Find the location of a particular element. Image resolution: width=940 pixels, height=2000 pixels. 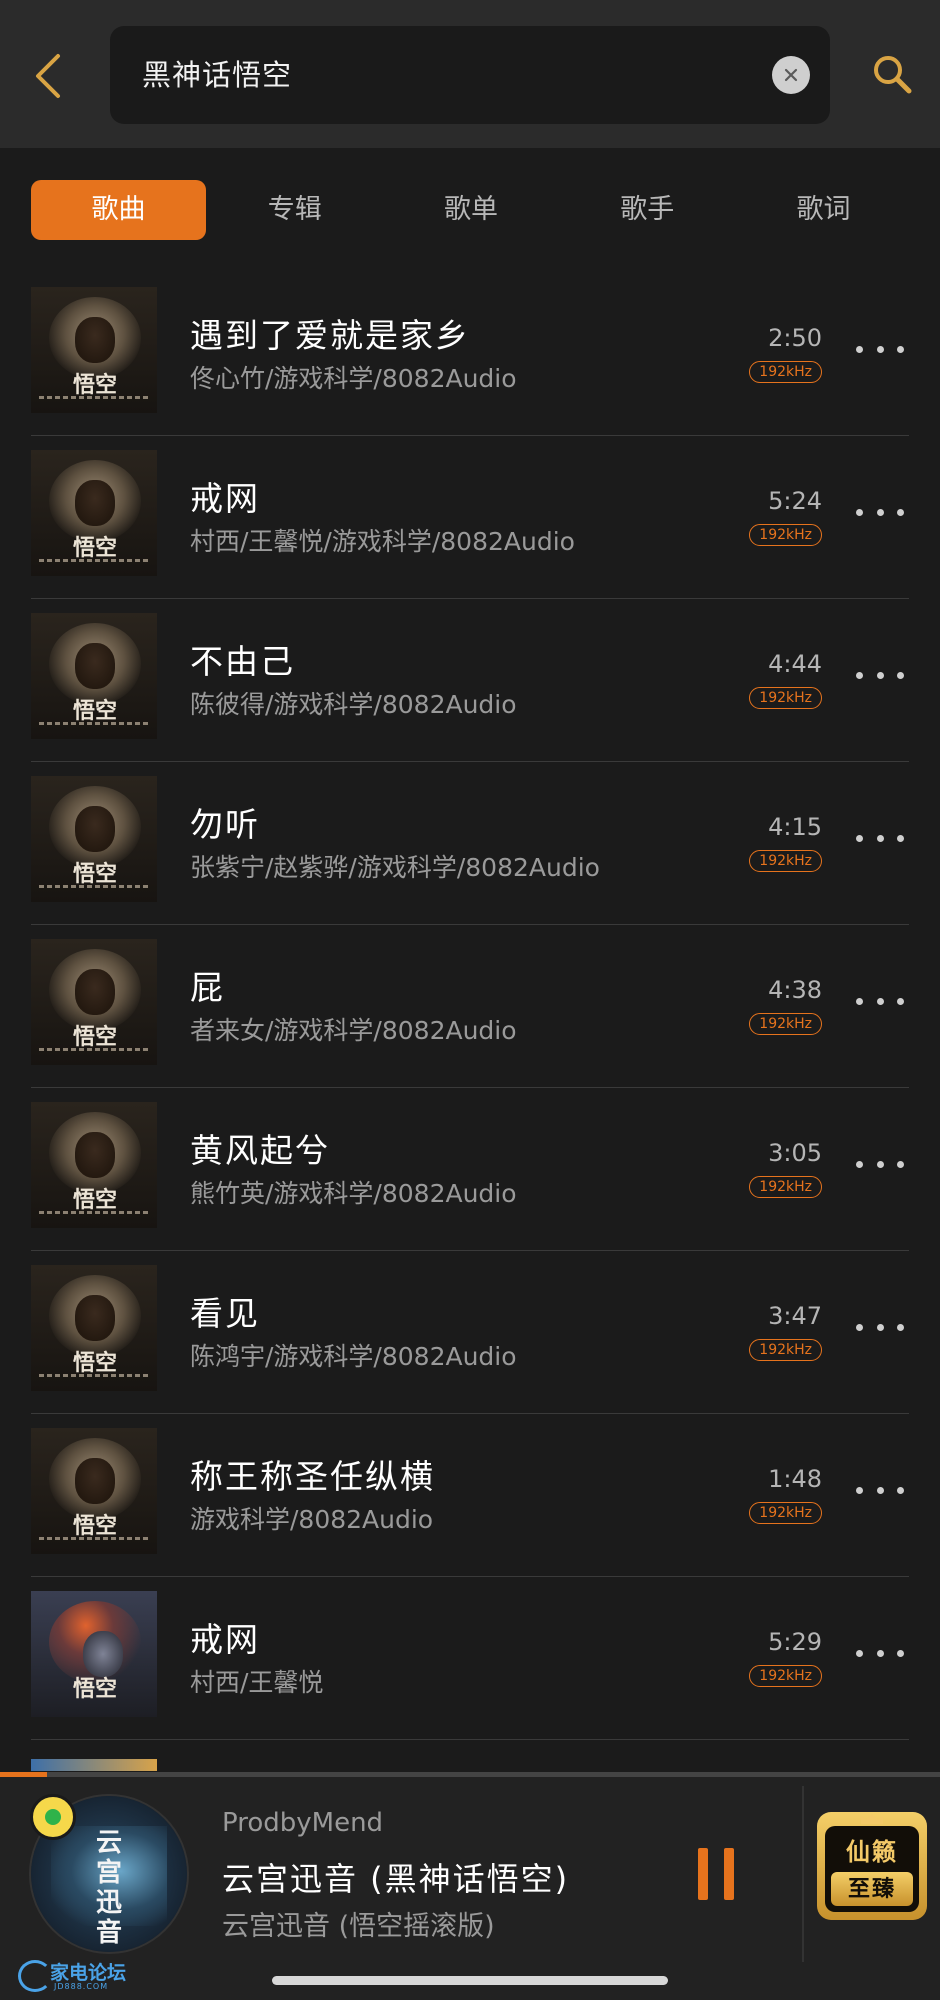

clear-search-button is located at coordinates (791, 75).